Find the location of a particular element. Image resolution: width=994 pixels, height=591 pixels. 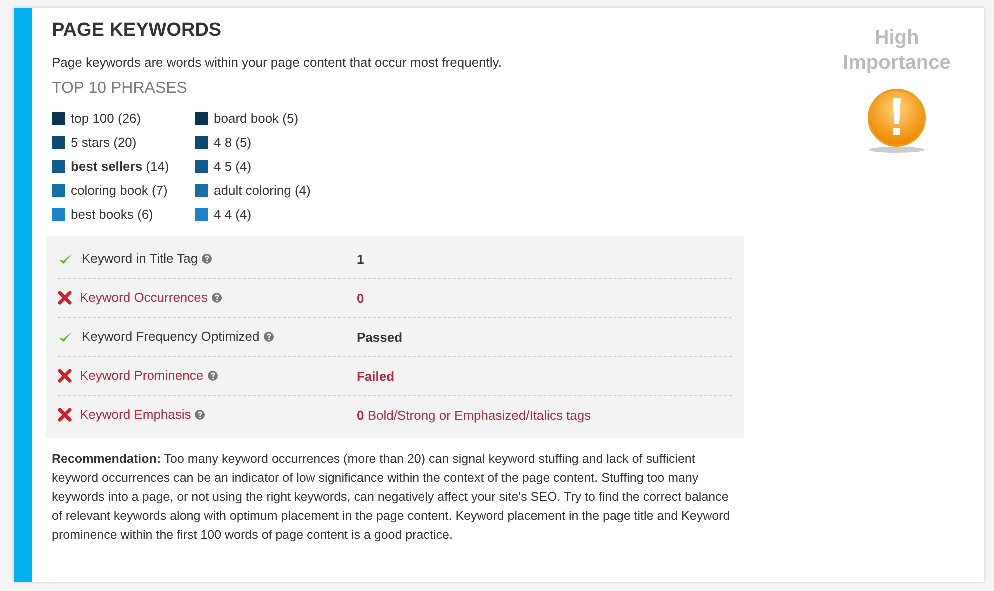

phrase-label: 5 stars (20) is located at coordinates (104, 142).